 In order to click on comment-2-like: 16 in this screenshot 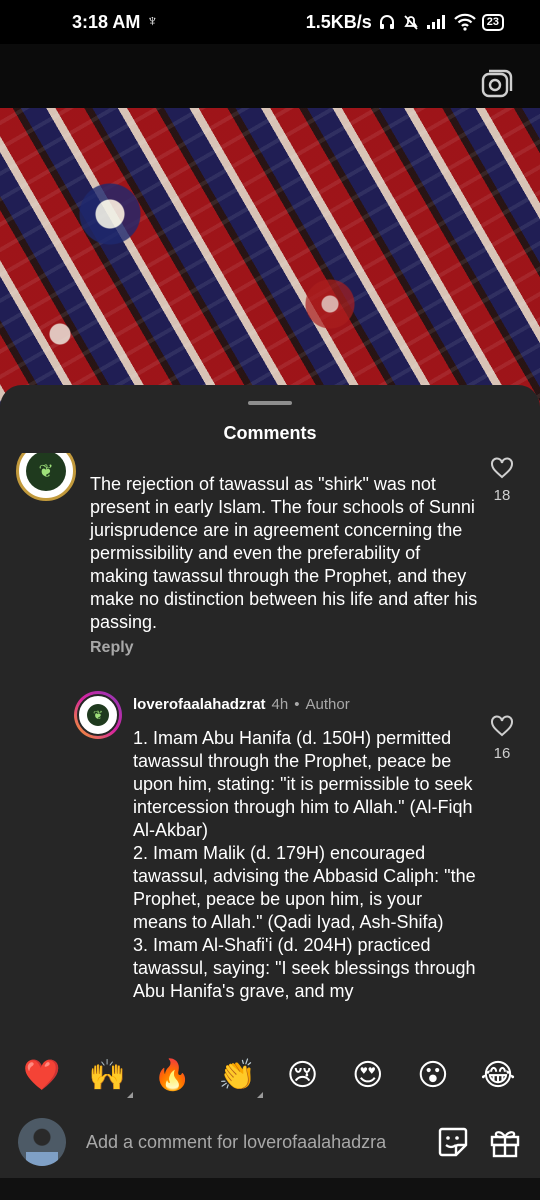, I will do `click(502, 738)`.